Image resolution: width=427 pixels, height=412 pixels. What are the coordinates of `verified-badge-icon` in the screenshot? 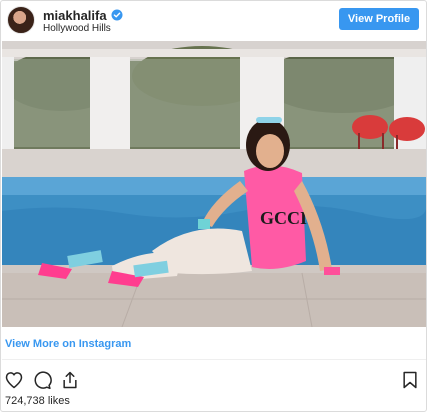 It's located at (117, 15).